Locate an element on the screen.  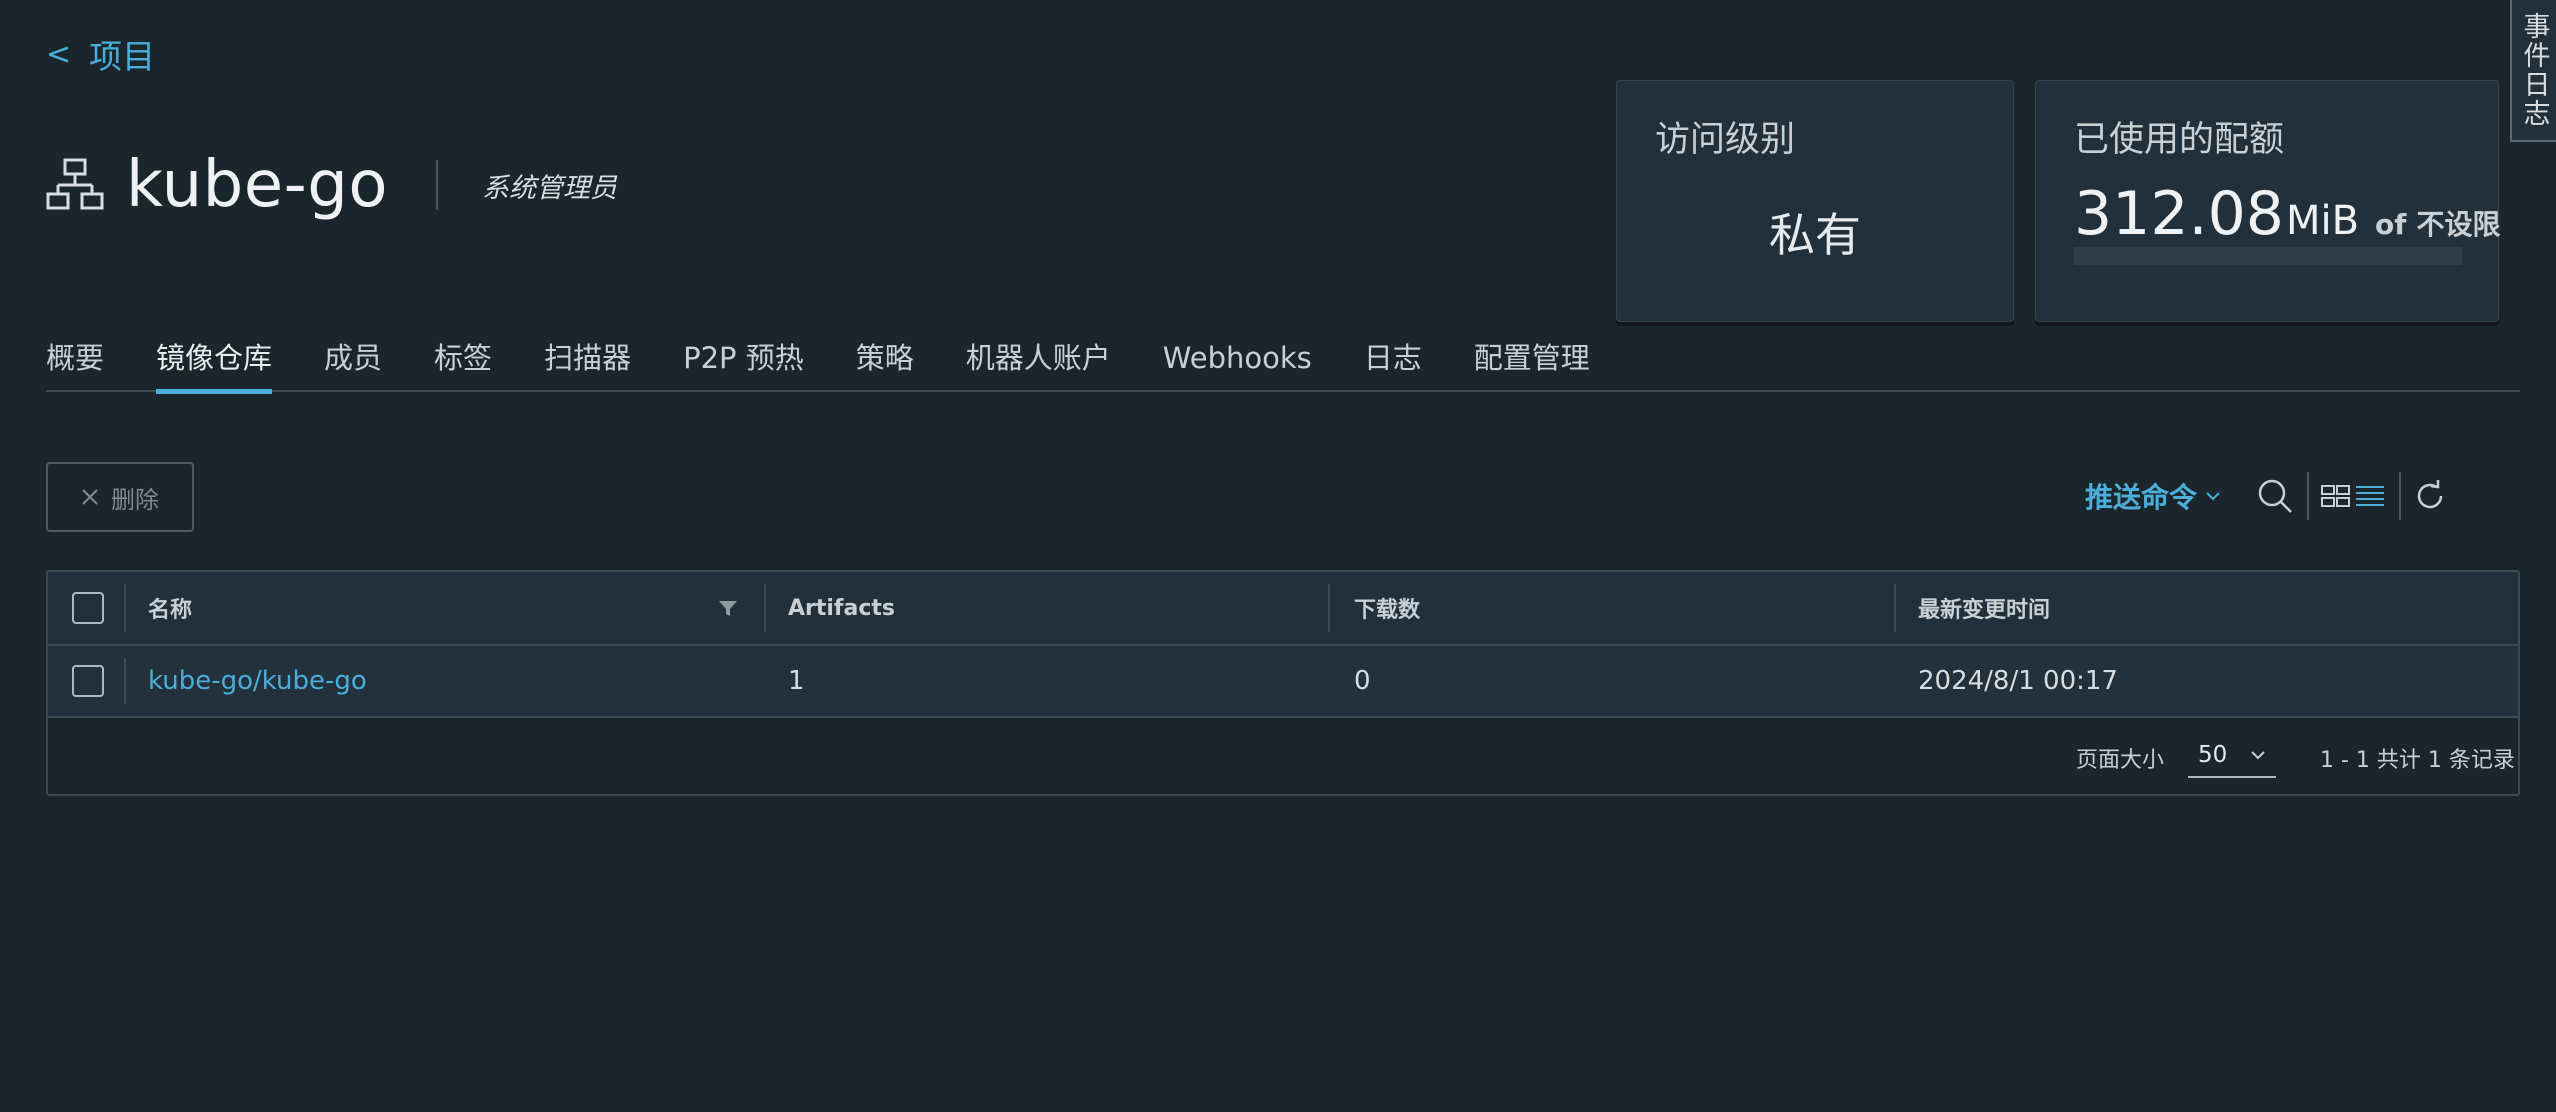
page-size-label: 页面大小 is located at coordinates (2120, 760).